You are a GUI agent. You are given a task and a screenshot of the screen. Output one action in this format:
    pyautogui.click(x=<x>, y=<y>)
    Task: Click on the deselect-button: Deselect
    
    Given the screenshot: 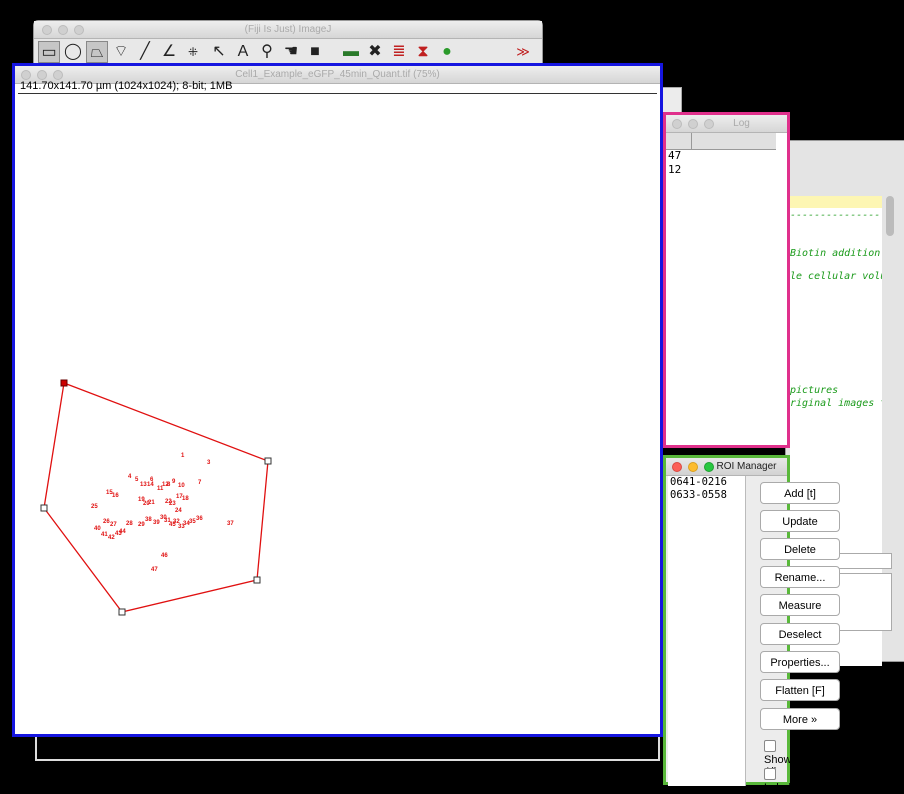 What is the action you would take?
    pyautogui.click(x=800, y=634)
    